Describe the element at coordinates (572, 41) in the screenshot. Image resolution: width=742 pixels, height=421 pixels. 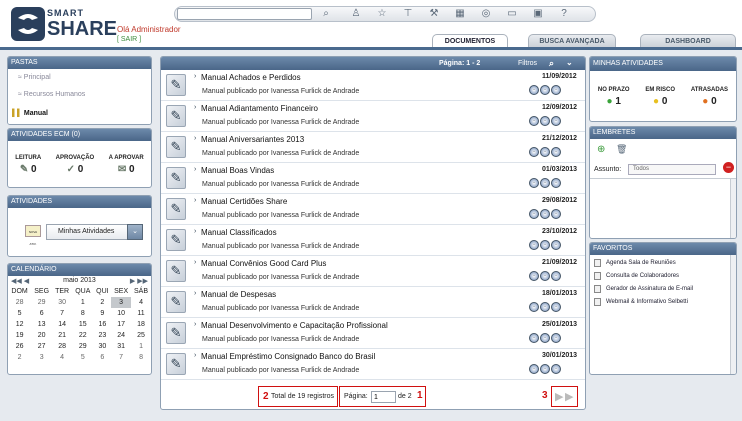
I see `tab-busca-avancada: BUSCA AVANÇADA` at that location.